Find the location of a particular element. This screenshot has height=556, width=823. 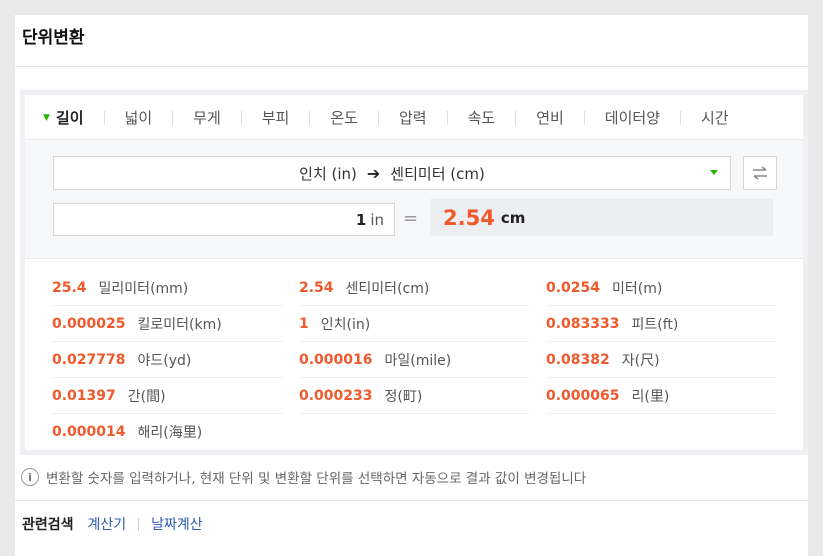

input-number: 1 is located at coordinates (361, 219).